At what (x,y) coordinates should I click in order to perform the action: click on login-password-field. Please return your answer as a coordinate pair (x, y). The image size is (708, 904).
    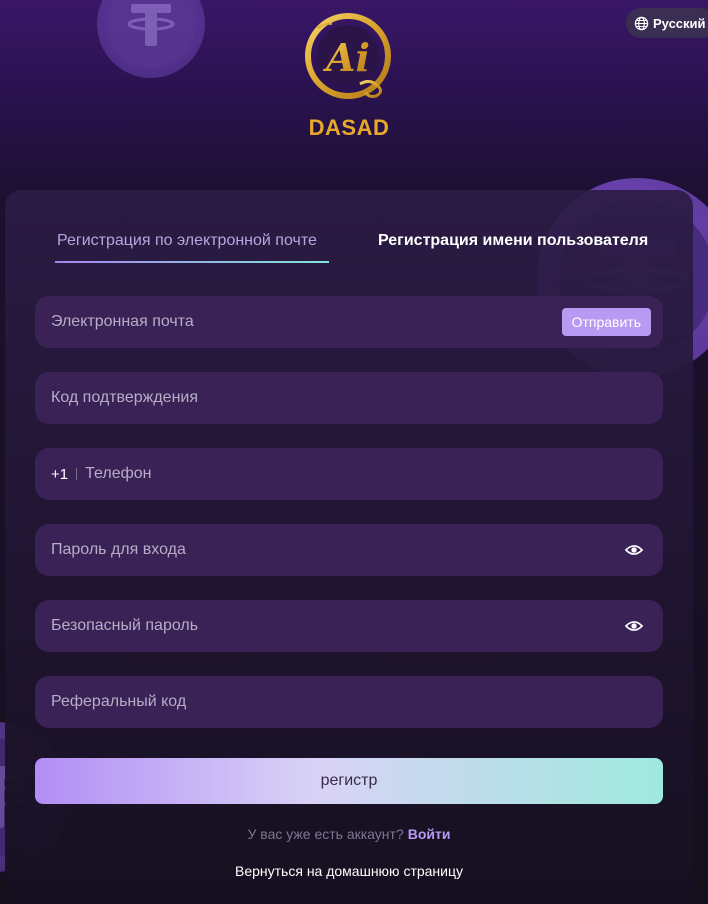
    Looking at the image, I should click on (349, 550).